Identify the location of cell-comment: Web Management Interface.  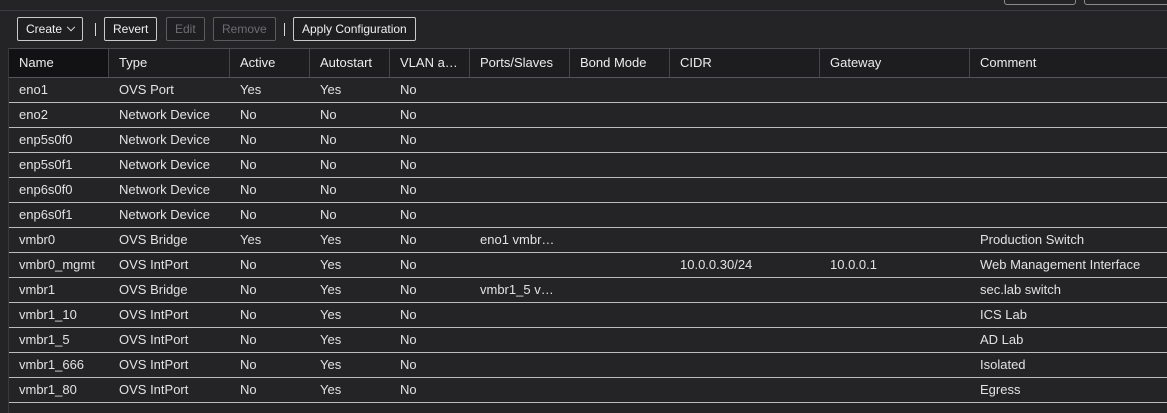
(1060, 264).